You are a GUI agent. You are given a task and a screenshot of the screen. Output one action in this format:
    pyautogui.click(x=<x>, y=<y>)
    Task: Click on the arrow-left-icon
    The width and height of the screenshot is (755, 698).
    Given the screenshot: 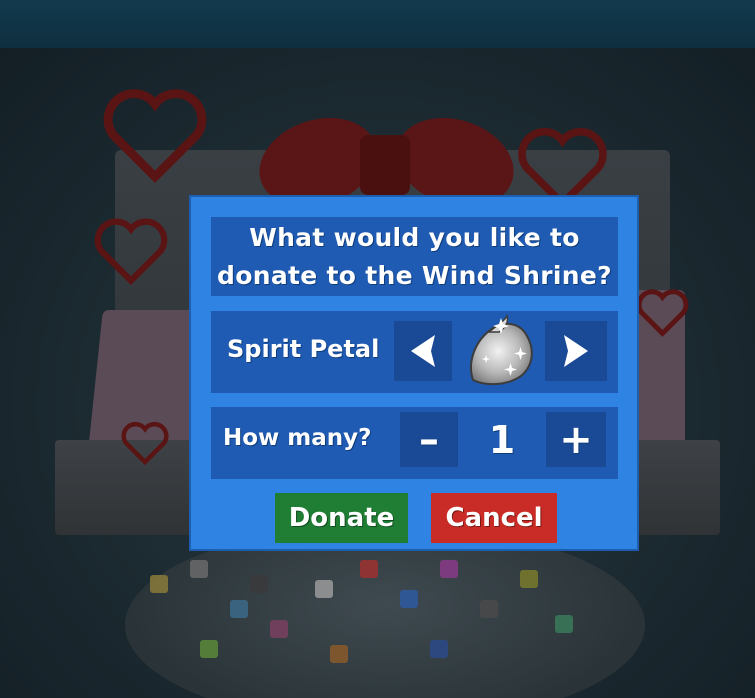 What is the action you would take?
    pyautogui.click(x=423, y=351)
    